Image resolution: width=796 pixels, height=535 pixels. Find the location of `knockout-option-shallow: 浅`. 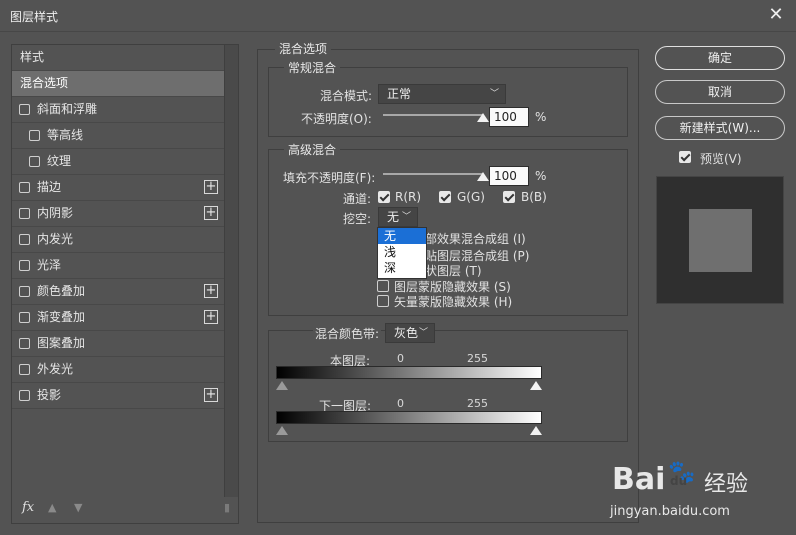

knockout-option-shallow: 浅 is located at coordinates (402, 252).